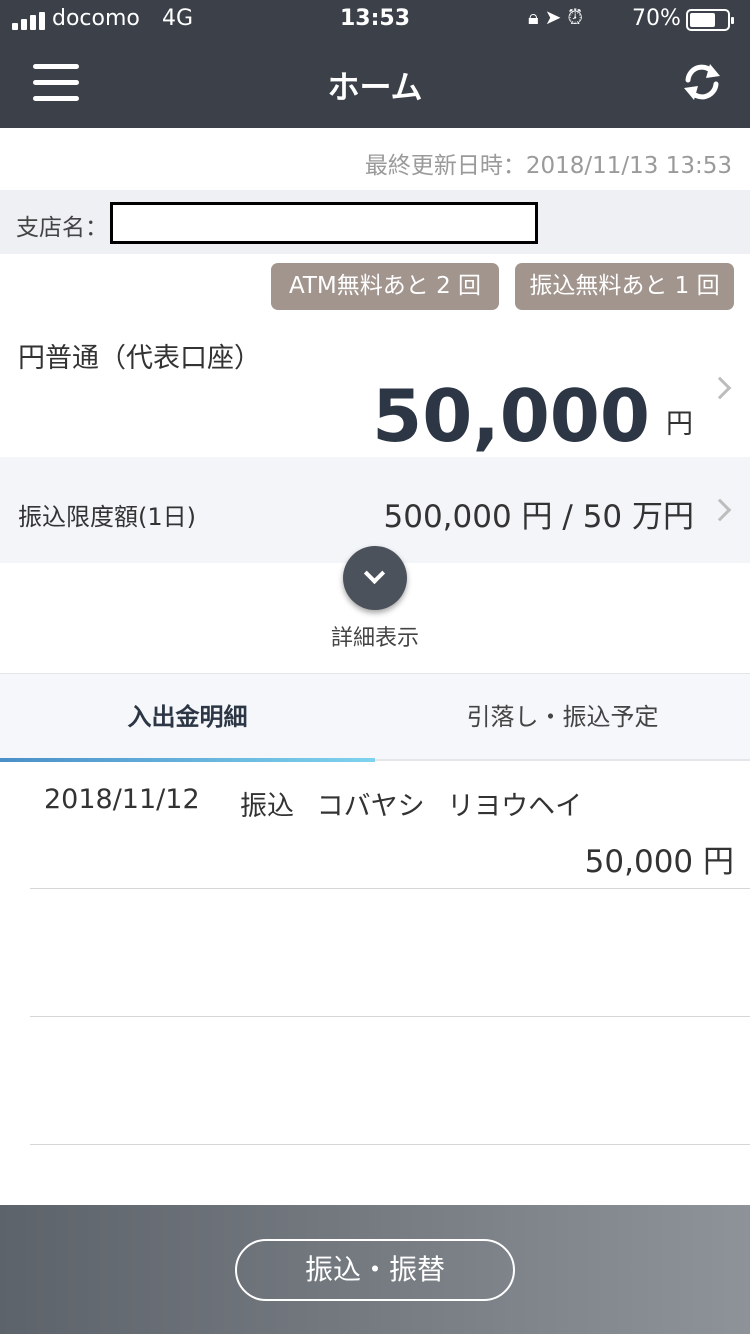 The height and width of the screenshot is (1334, 750). I want to click on transfer-limit-label: 振込限度額(1日), so click(107, 517).